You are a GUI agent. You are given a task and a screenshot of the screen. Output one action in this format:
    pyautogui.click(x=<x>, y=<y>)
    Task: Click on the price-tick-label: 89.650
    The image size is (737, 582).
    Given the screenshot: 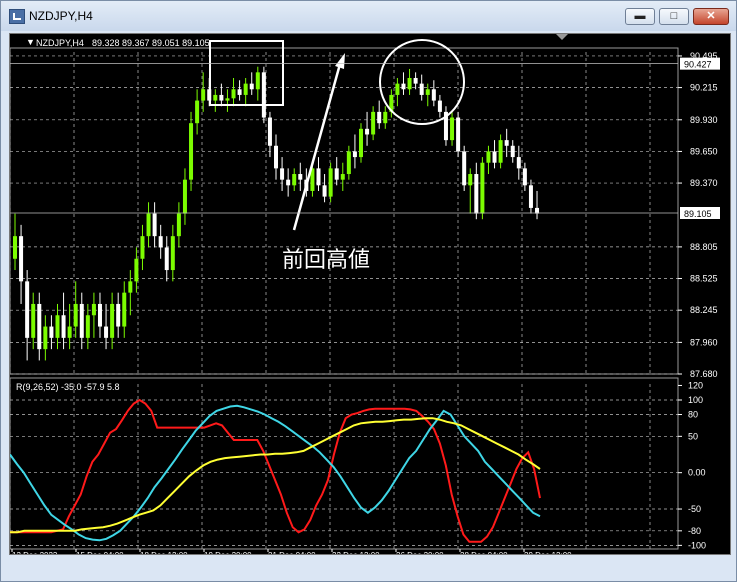 What is the action you would take?
    pyautogui.click(x=704, y=151)
    